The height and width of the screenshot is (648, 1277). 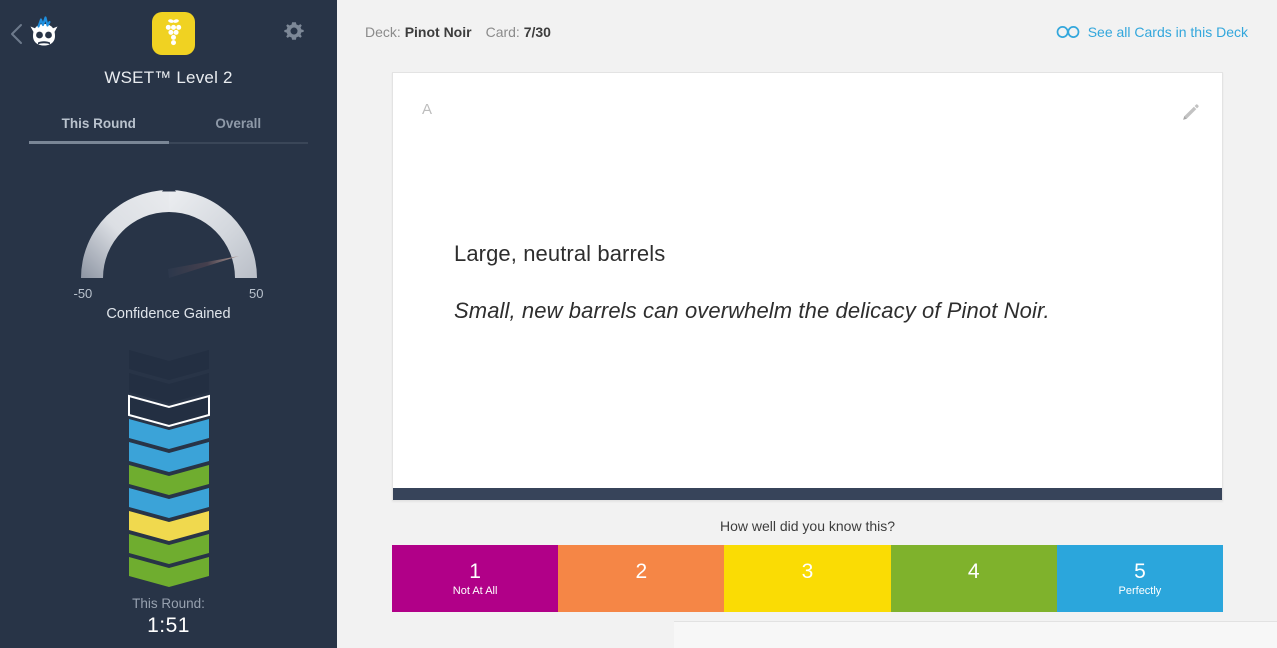 I want to click on rating-button-1: 1 Not At All, so click(x=475, y=578).